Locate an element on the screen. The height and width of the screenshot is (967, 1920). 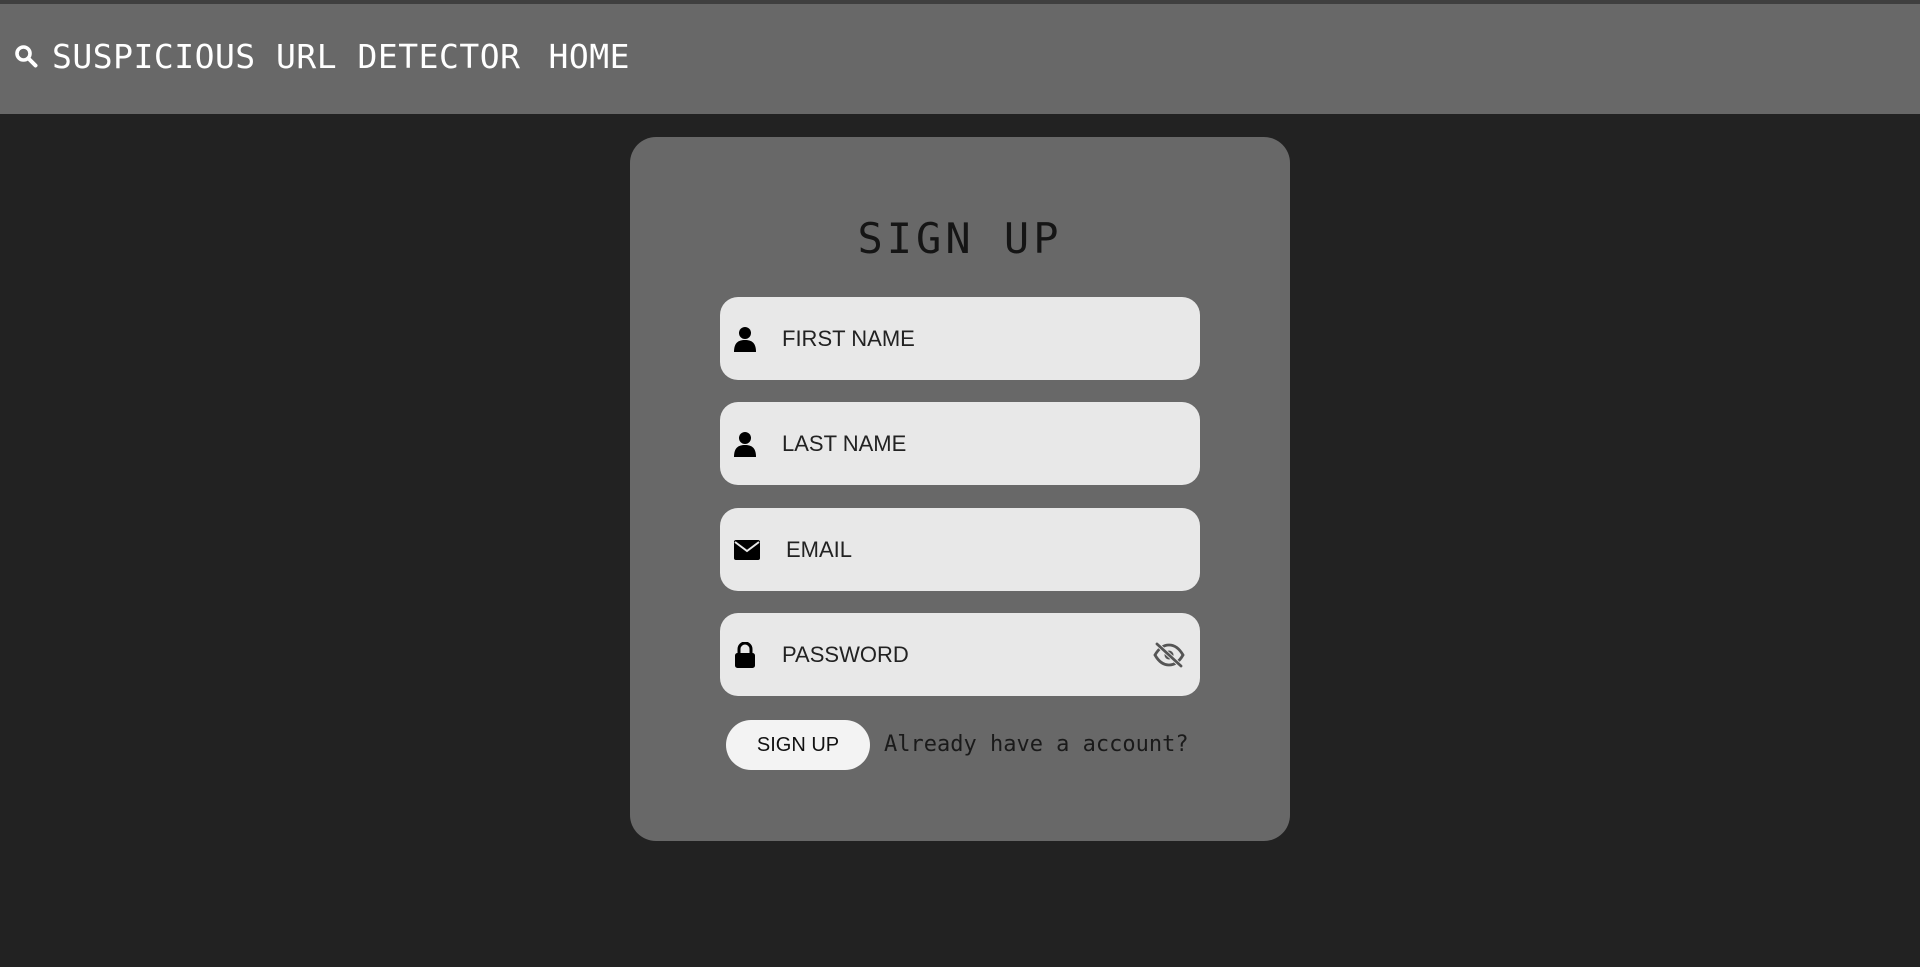
brand-link: SUSPICIOUS URL DETECTOR is located at coordinates (267, 56).